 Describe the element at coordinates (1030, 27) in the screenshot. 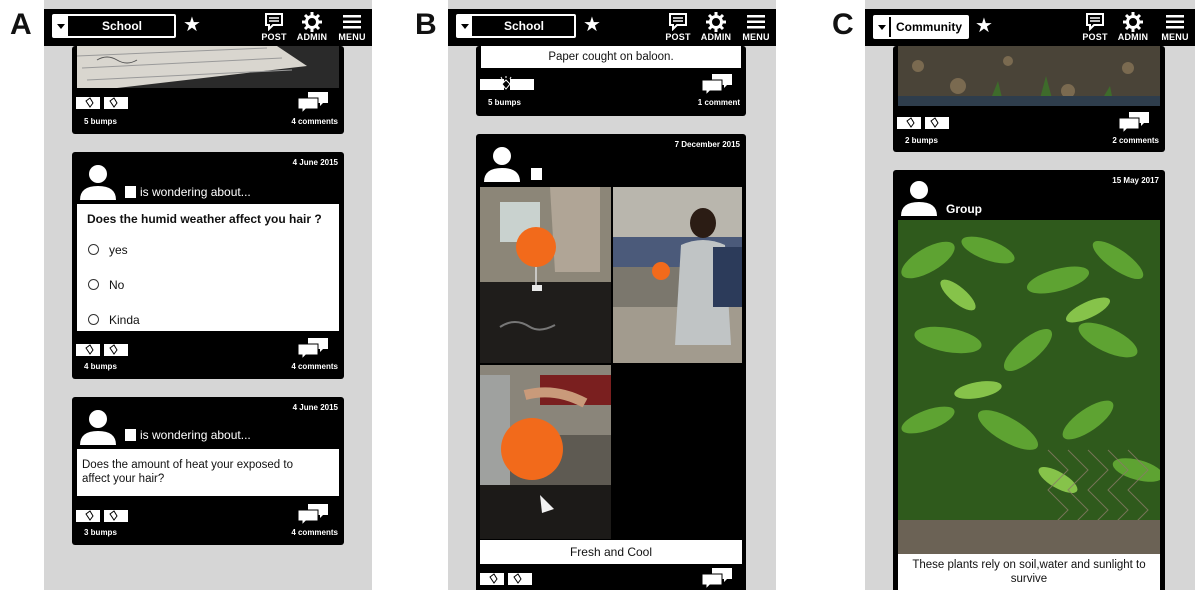

I see `top-bar: Community ★ POST ADMIN MENU` at that location.